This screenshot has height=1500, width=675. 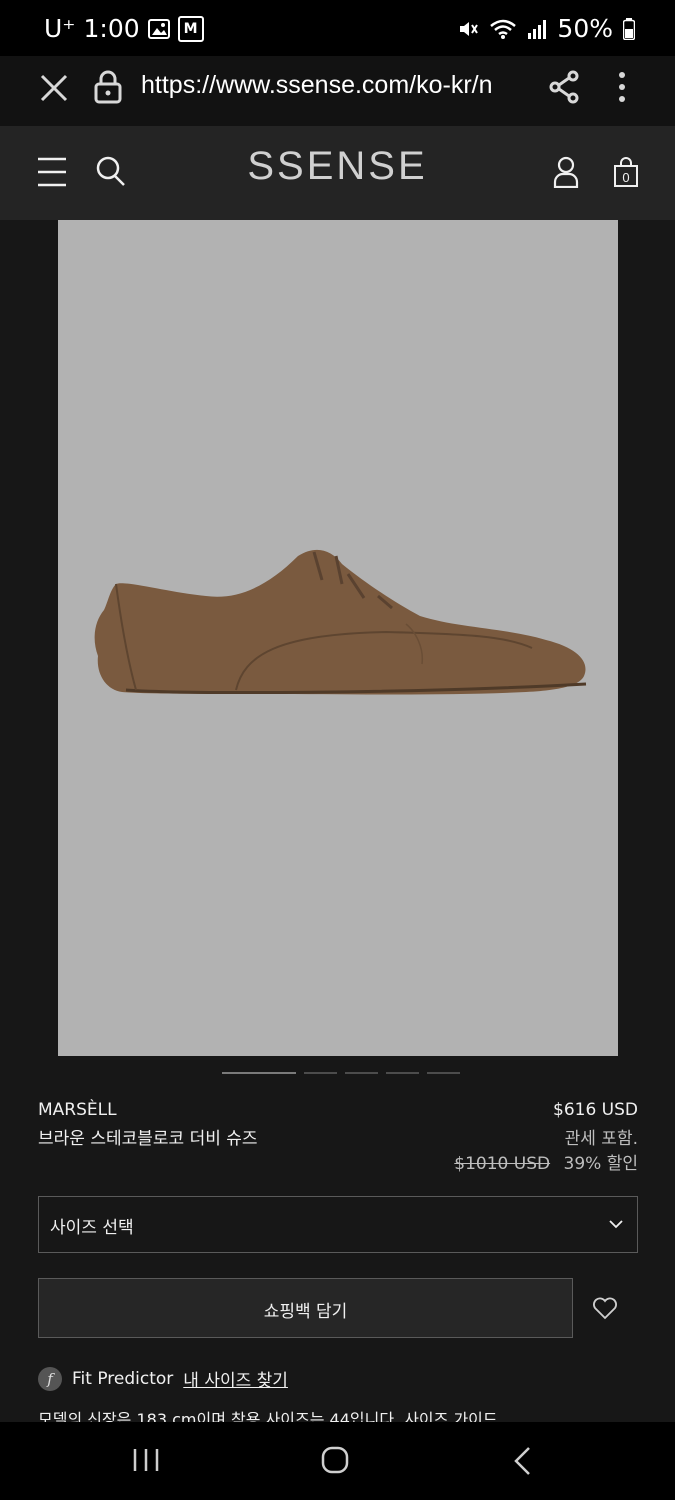 I want to click on shopping-bag-icon: 0, so click(x=626, y=172).